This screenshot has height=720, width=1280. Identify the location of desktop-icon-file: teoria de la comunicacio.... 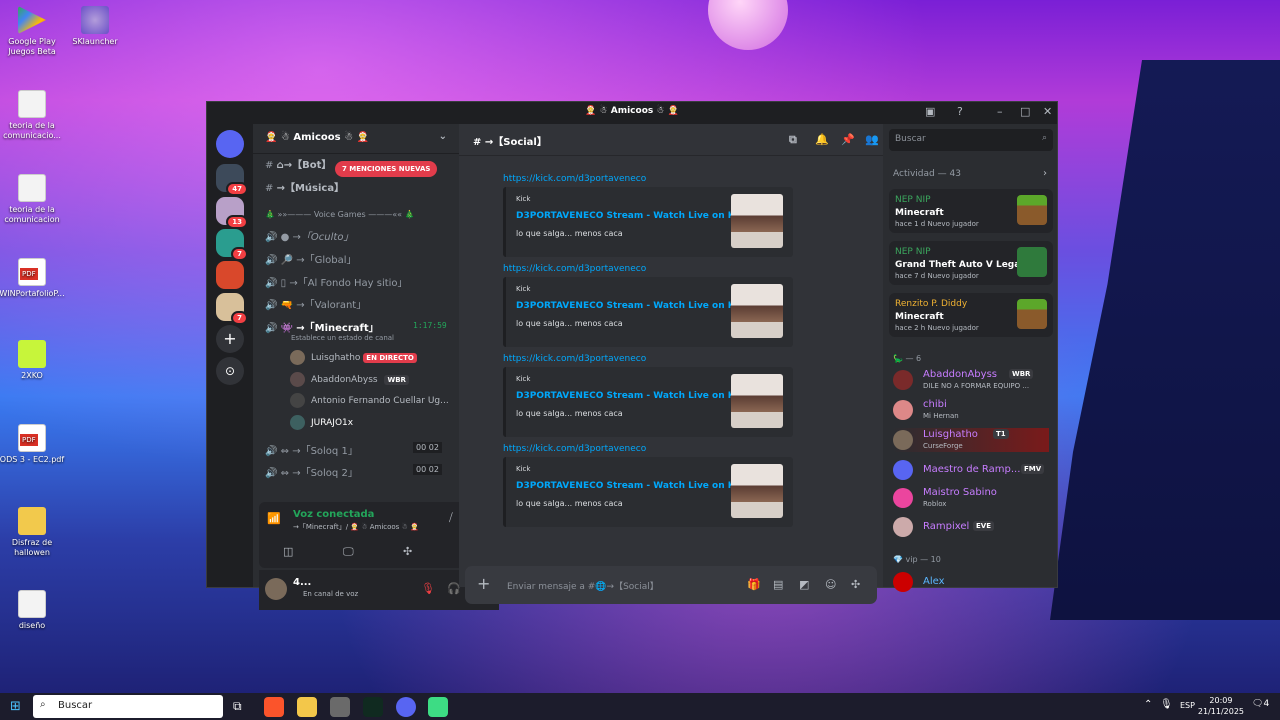
(33, 115).